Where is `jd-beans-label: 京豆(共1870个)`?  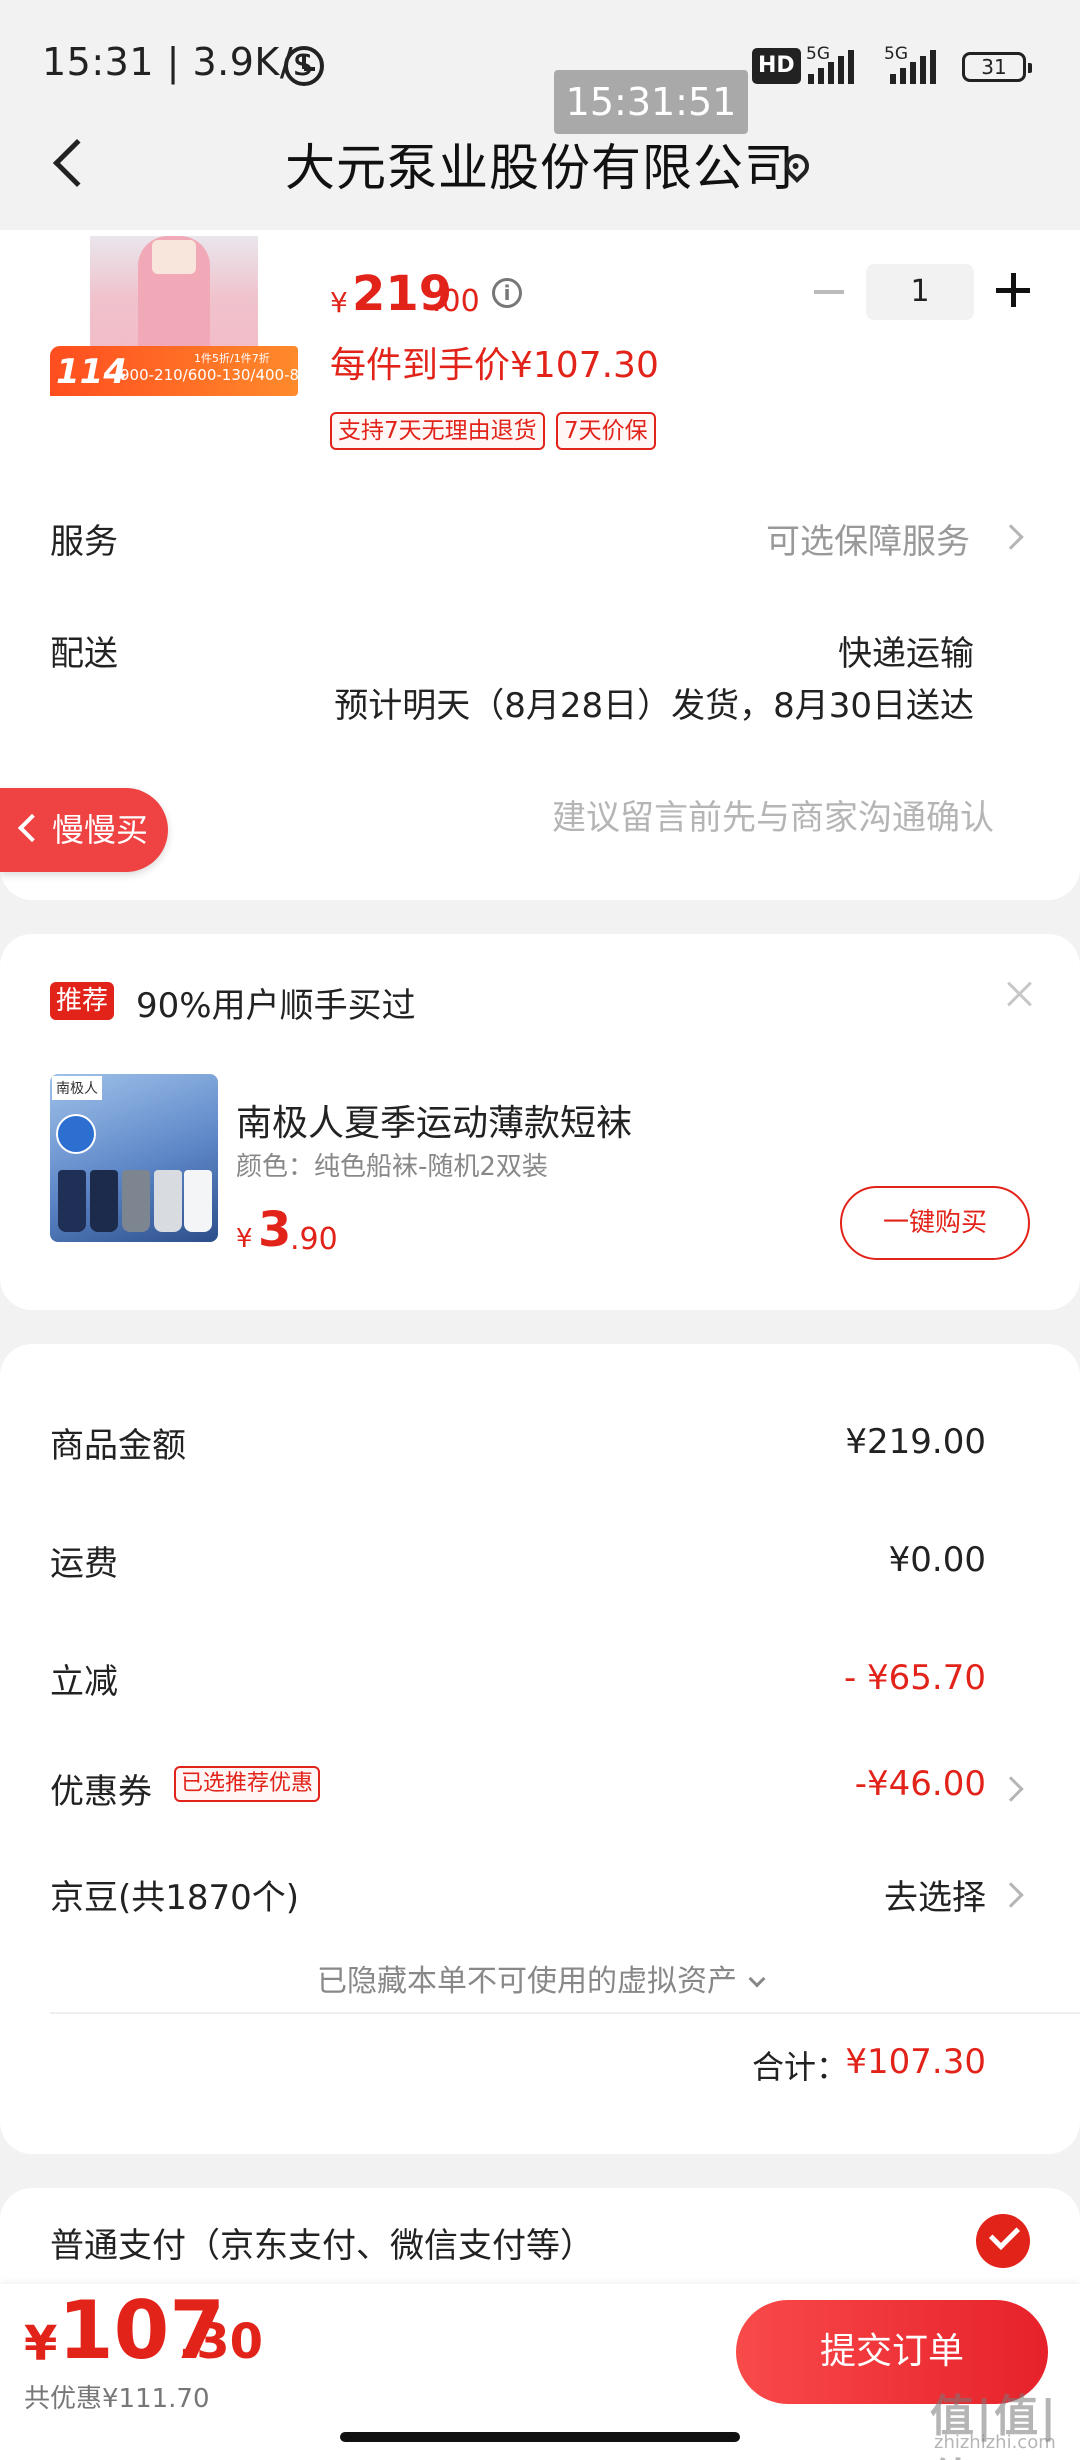 jd-beans-label: 京豆(共1870个) is located at coordinates (175, 1898).